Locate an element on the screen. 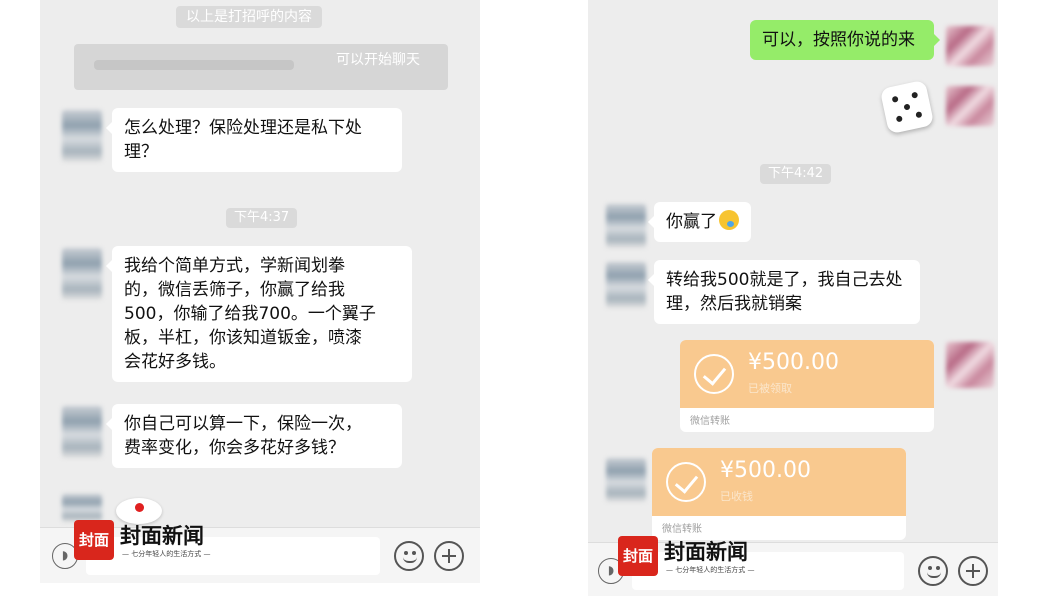  dice-icon is located at coordinates (907, 107).